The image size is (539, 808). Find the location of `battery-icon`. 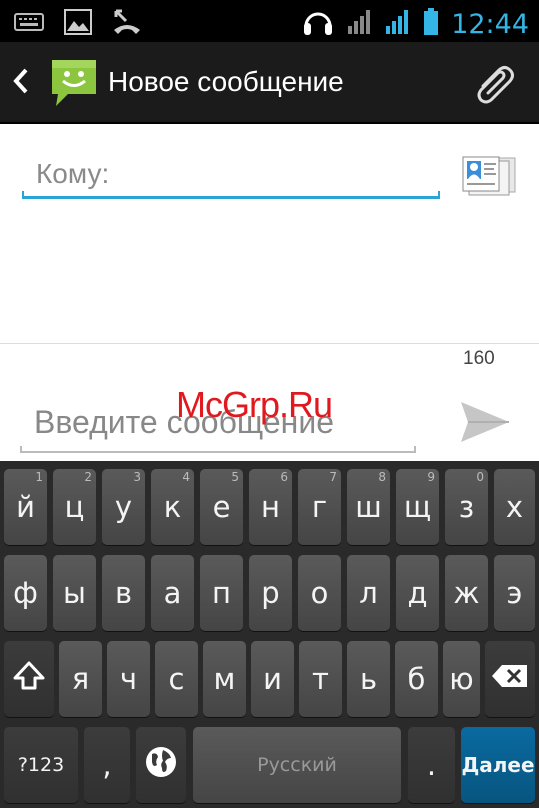

battery-icon is located at coordinates (431, 24).